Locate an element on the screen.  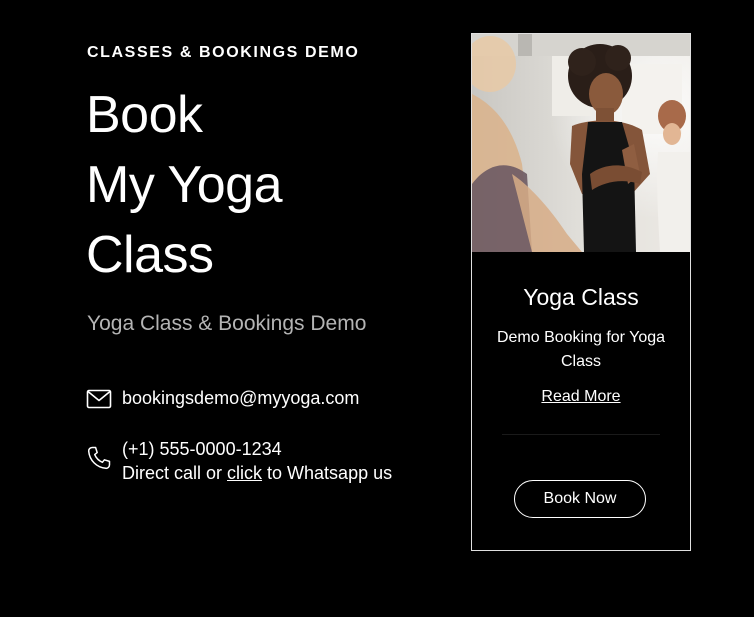
email-contact: bookingsdemo@myyoga.com is located at coordinates (222, 399).